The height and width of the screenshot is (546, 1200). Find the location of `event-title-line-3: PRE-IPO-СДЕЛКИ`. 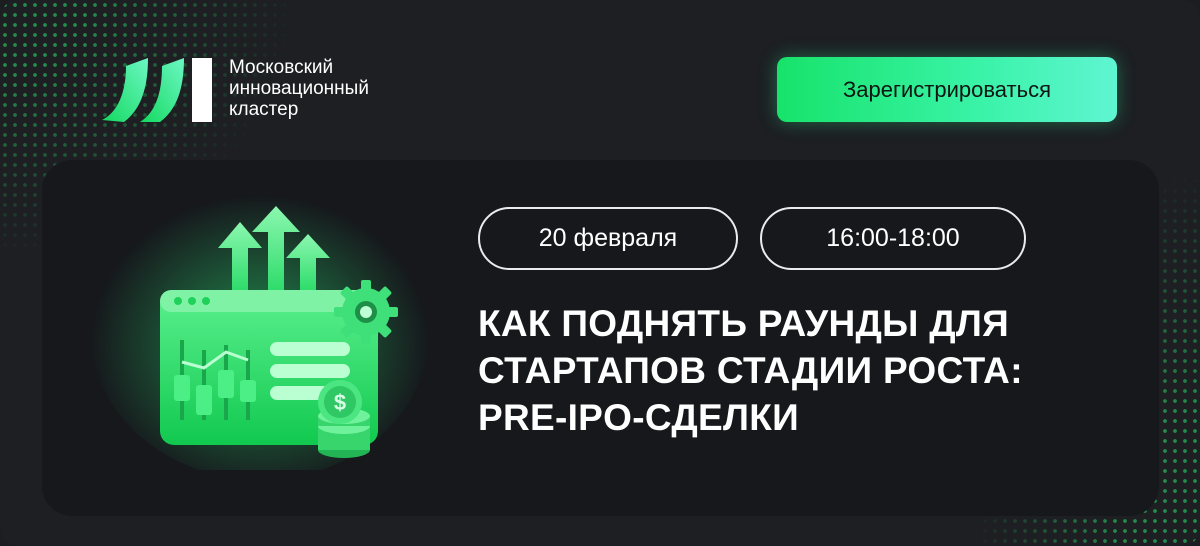

event-title-line-3: PRE-IPO-СДЕЛКИ is located at coordinates (639, 417).